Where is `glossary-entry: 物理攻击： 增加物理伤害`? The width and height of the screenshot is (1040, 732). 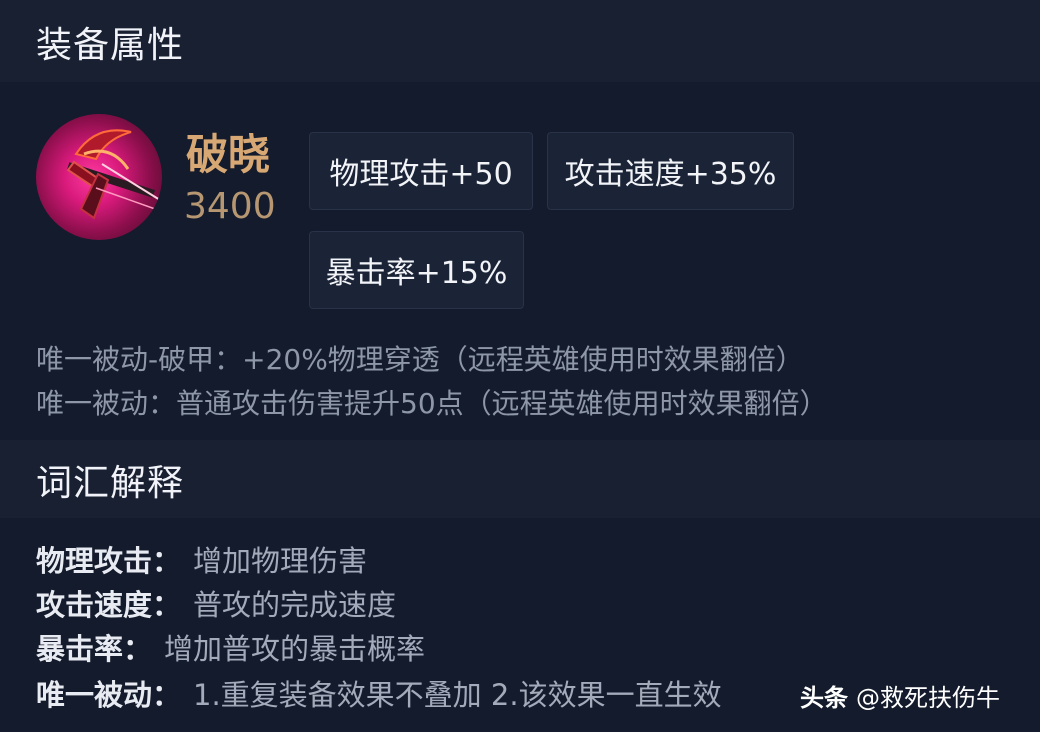
glossary-entry: 物理攻击： 增加物理伤害 is located at coordinates (201, 559).